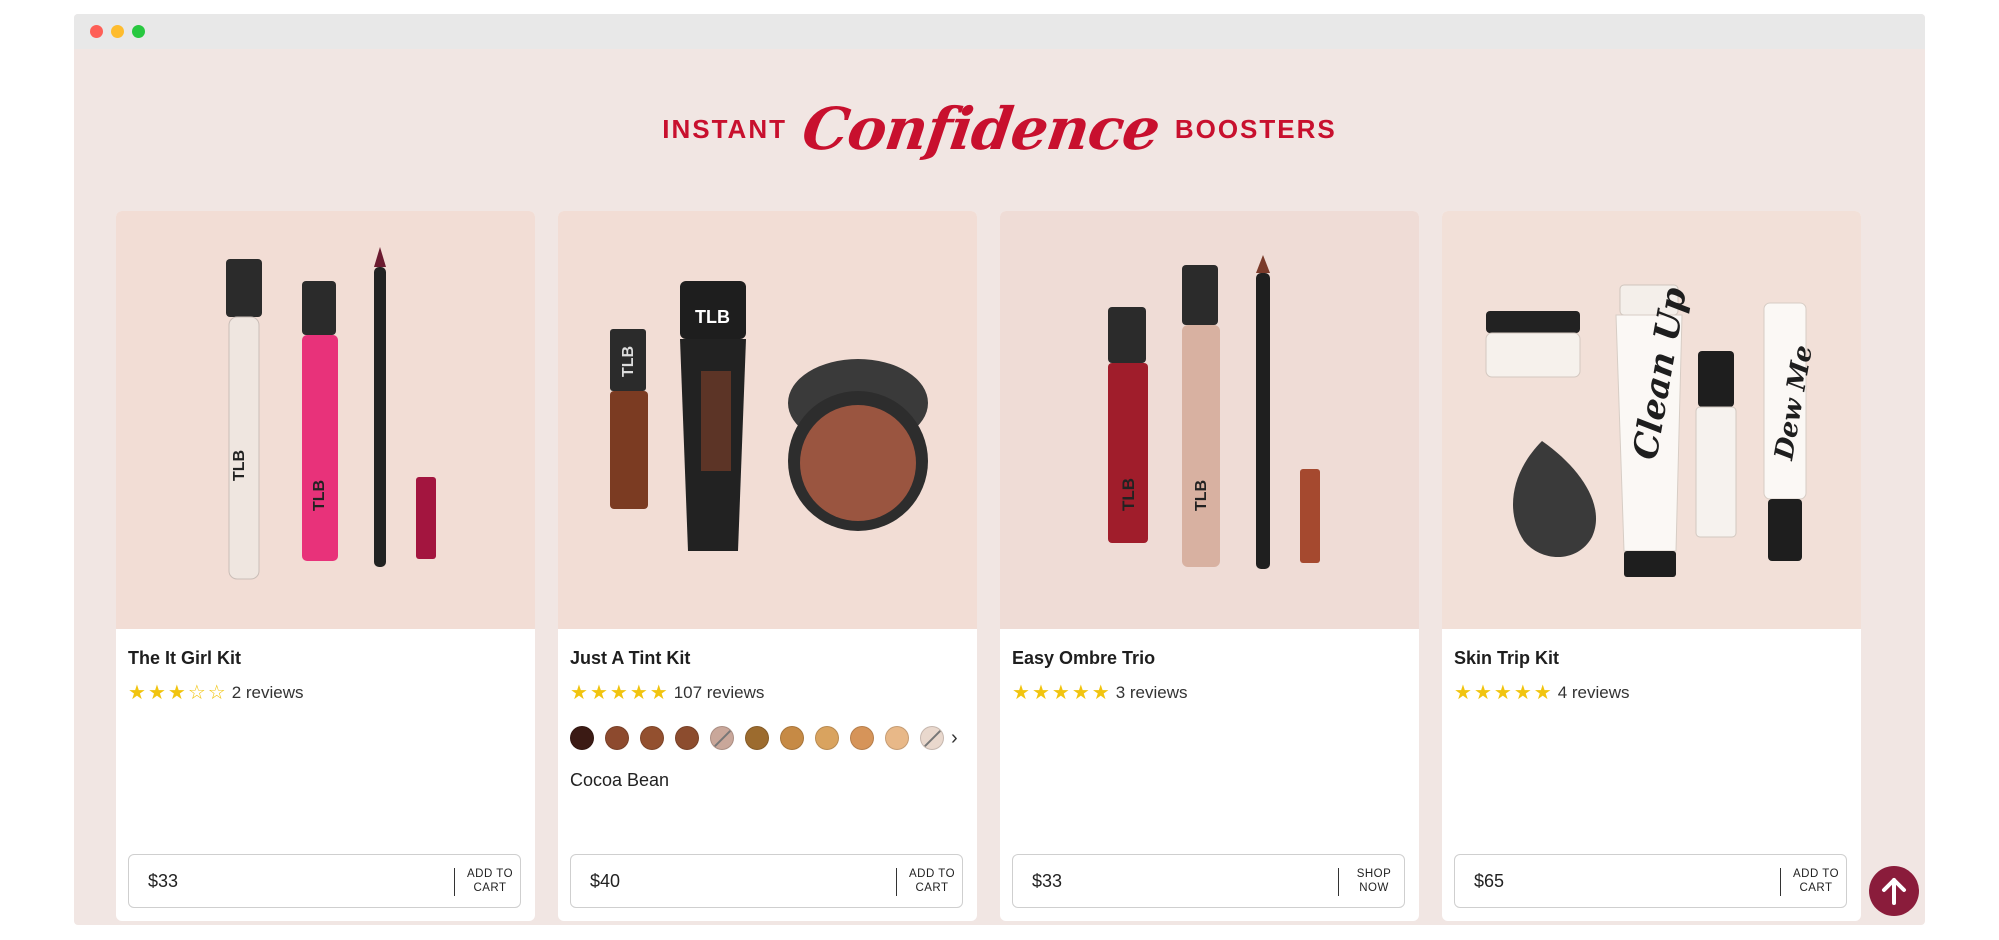  I want to click on button-label-line2: NOW, so click(1374, 888).